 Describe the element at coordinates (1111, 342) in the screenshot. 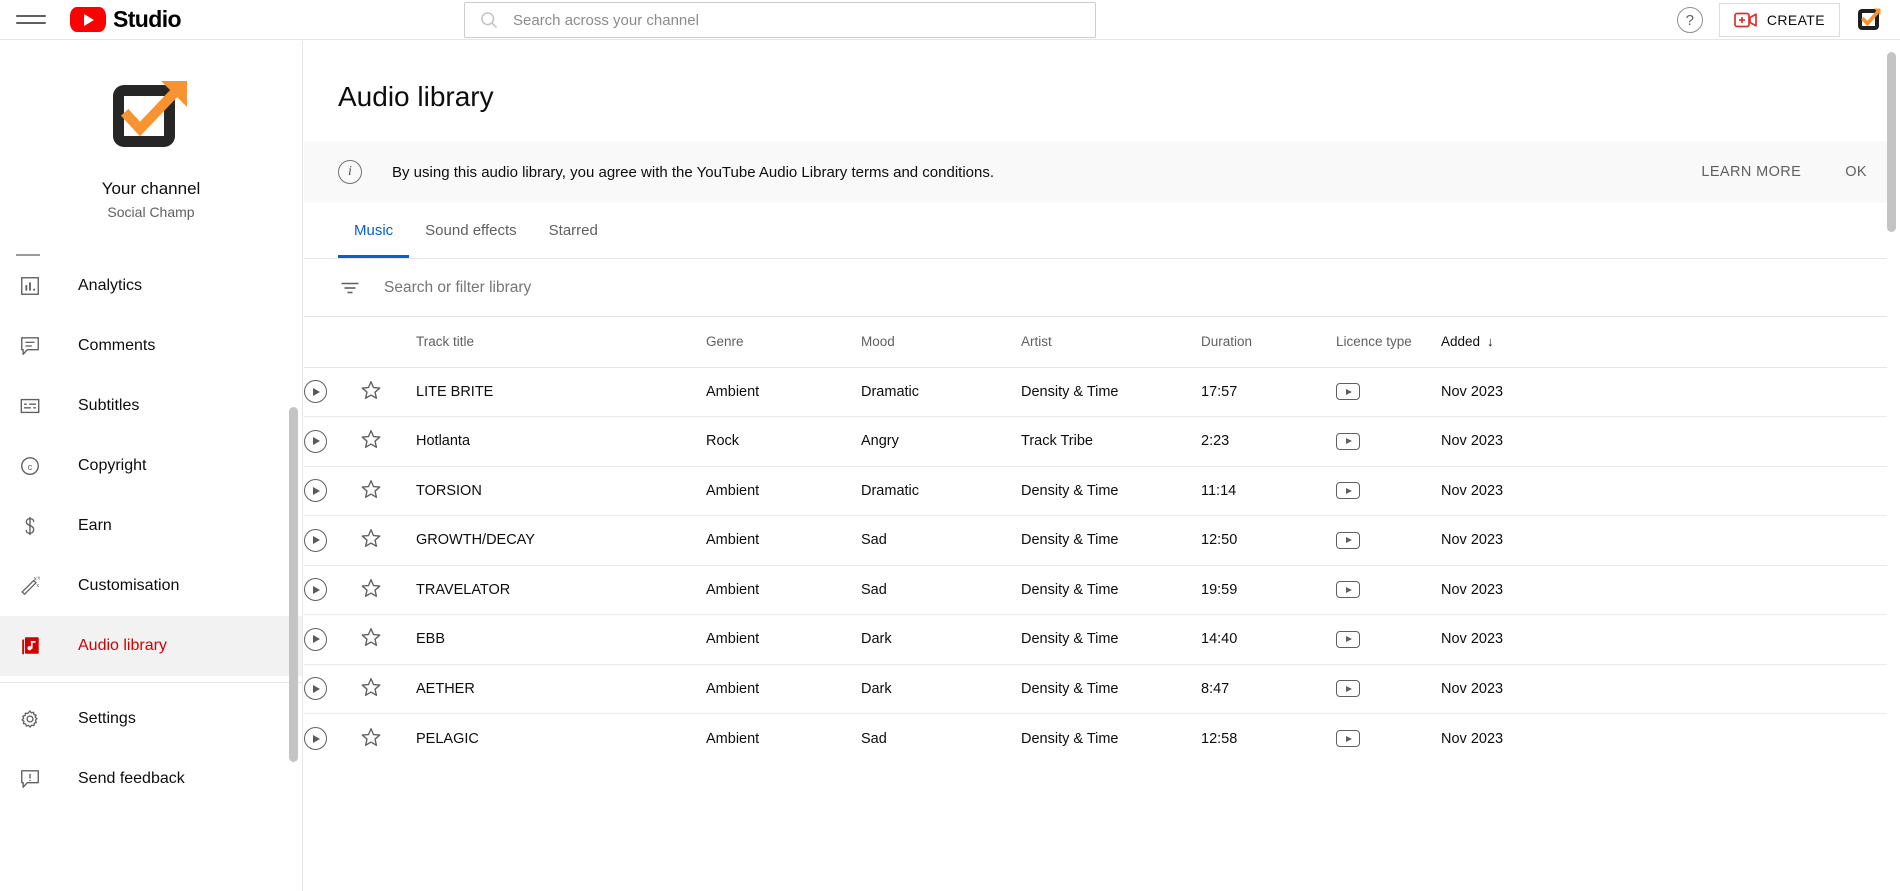

I see `header-artist: Artist` at that location.